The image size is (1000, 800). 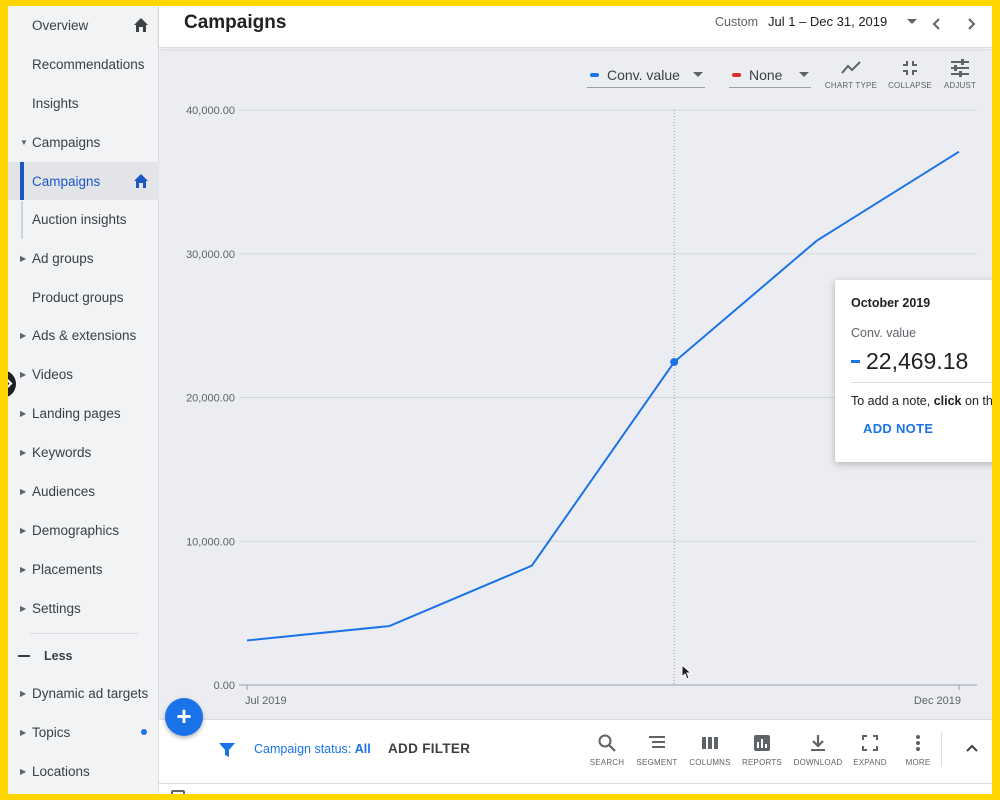 What do you see at coordinates (918, 750) in the screenshot?
I see `more-button: MORE` at bounding box center [918, 750].